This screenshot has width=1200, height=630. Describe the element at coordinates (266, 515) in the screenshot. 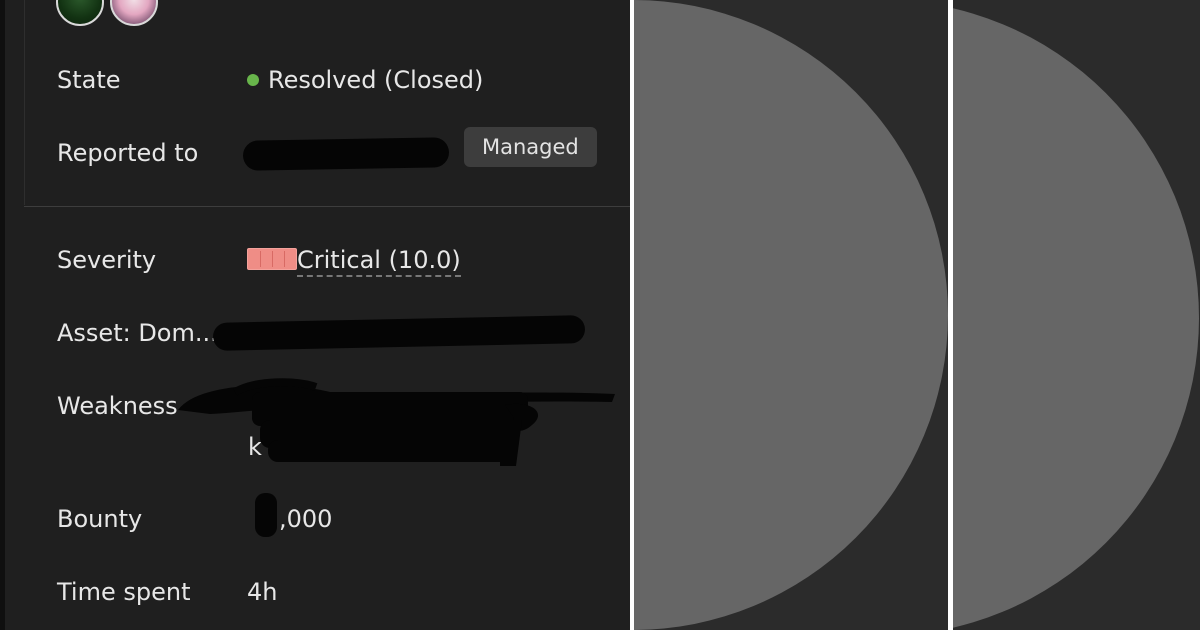

I see `redaction-mark` at that location.